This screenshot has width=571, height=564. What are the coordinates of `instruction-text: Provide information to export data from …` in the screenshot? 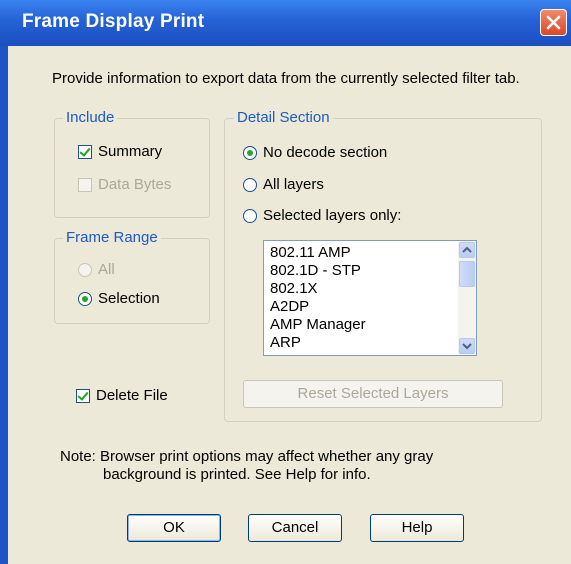 It's located at (286, 78).